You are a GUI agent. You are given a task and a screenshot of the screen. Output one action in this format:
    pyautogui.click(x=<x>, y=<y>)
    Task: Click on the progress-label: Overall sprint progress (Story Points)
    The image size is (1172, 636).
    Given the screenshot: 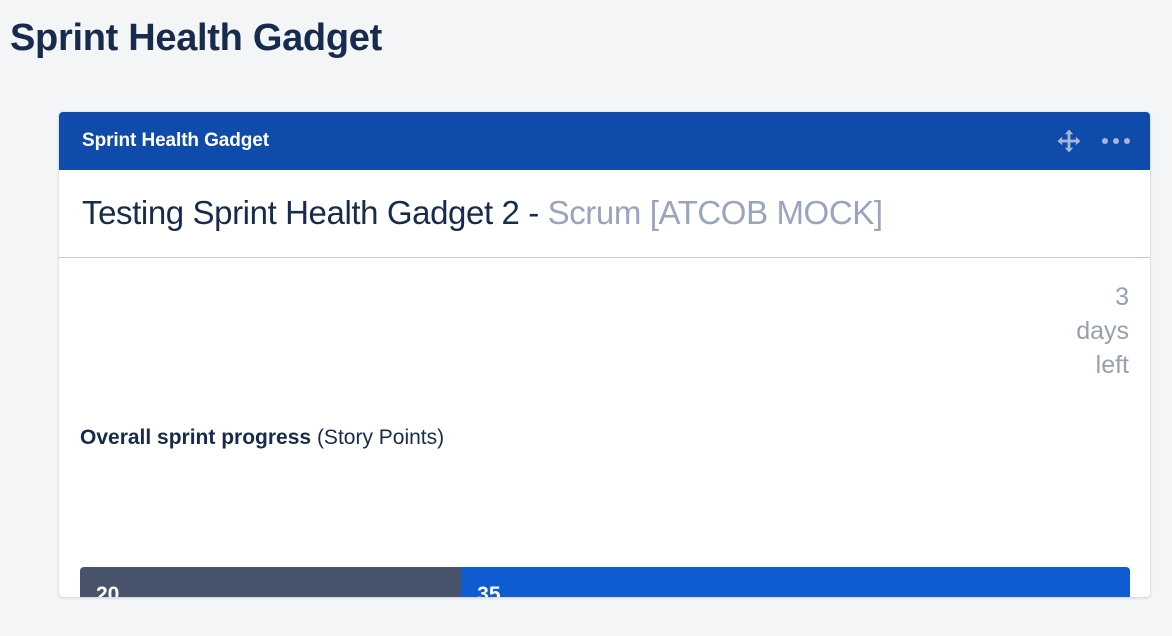 What is the action you would take?
    pyautogui.click(x=262, y=438)
    